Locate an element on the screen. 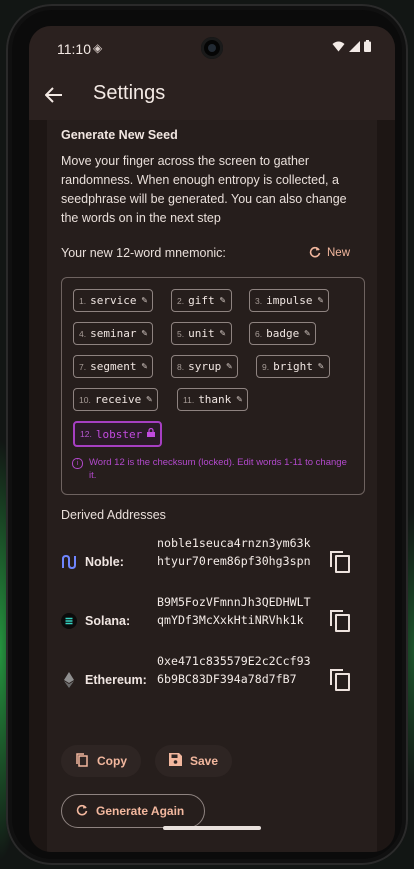 This screenshot has width=414, height=869. word-chip-3: 3. impulse ✎ is located at coordinates (289, 300).